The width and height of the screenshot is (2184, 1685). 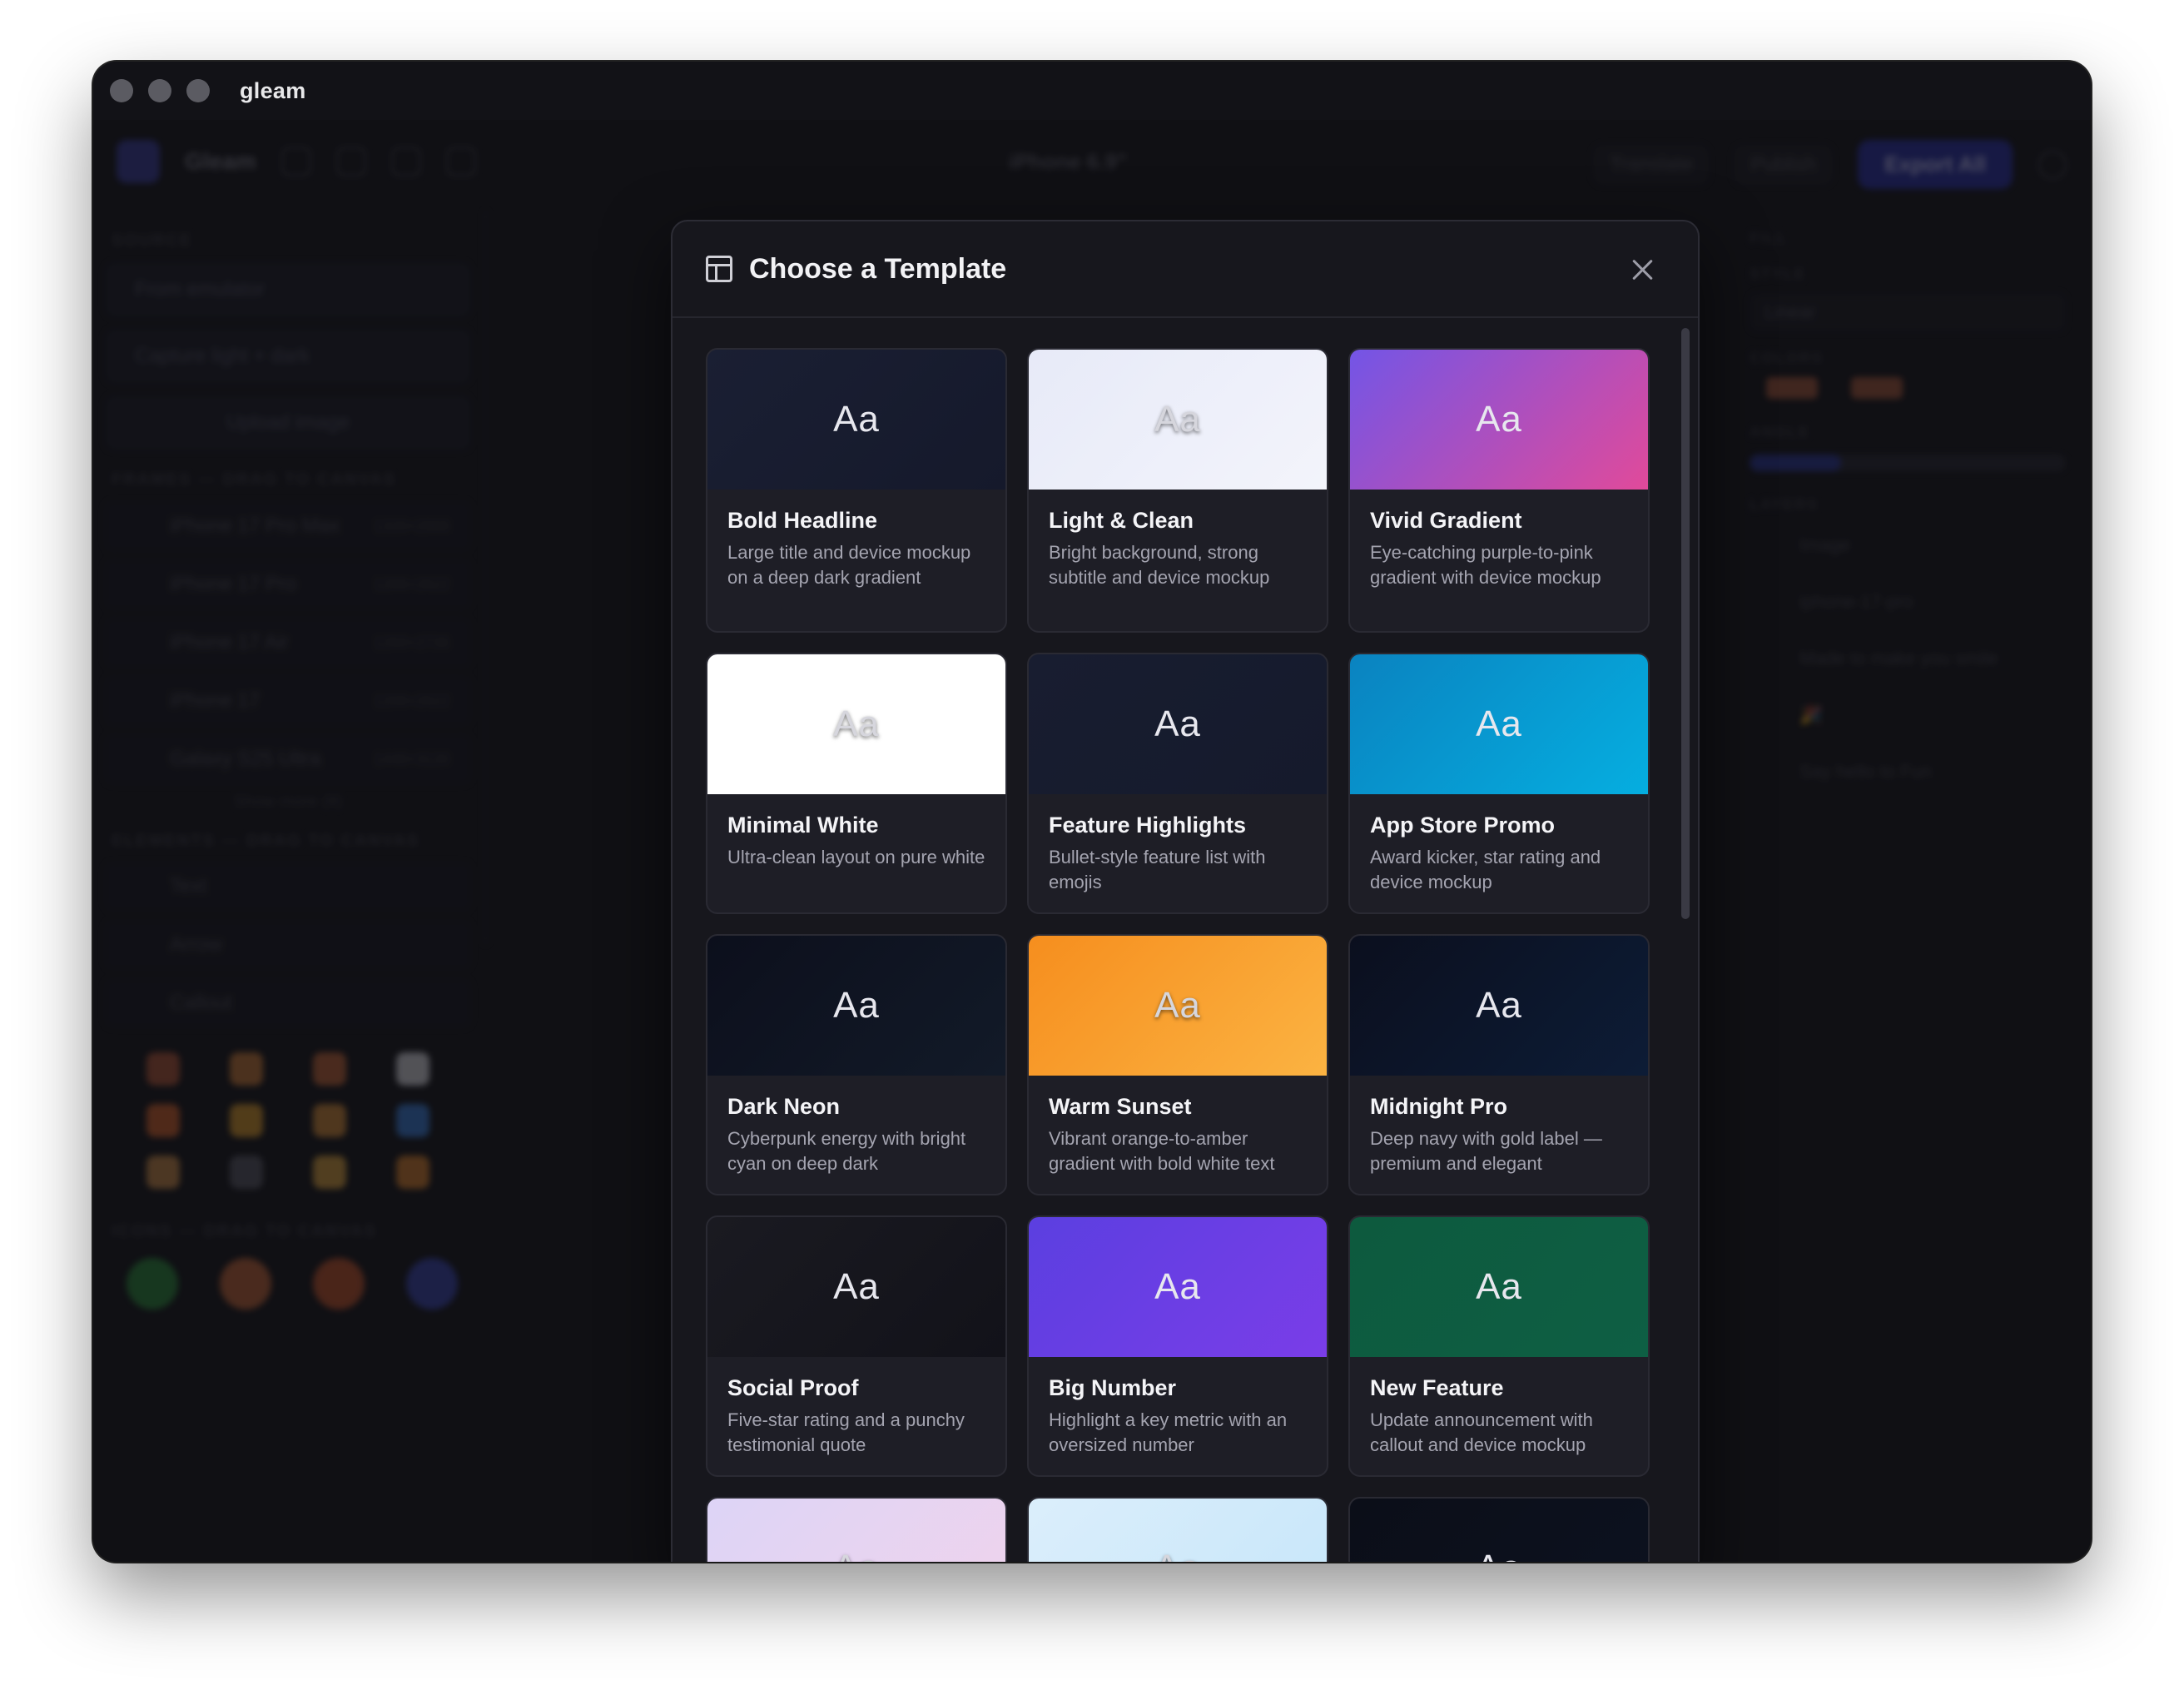 I want to click on template-name: Bold Headline, so click(x=802, y=520).